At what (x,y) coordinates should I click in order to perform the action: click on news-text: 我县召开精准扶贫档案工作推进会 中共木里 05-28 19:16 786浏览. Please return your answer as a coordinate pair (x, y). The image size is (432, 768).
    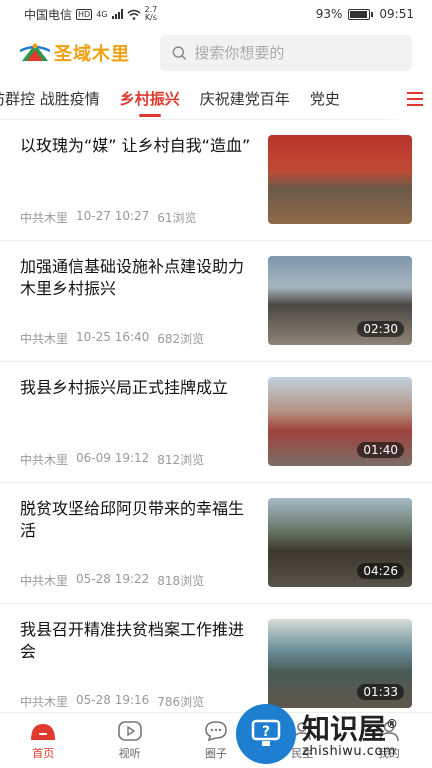
    Looking at the image, I should click on (136, 671).